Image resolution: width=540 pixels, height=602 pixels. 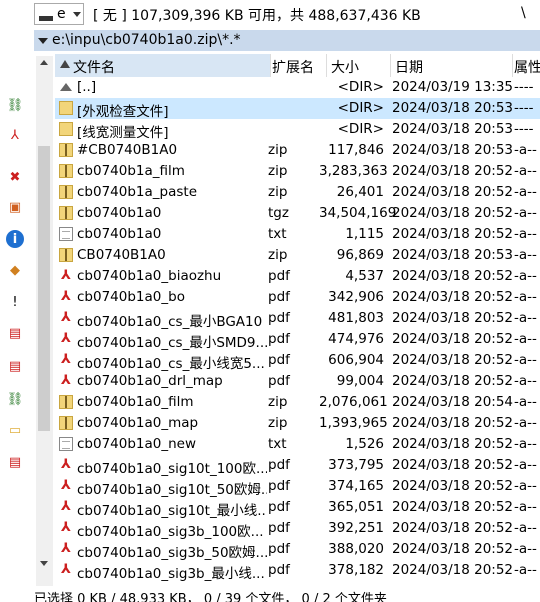 What do you see at coordinates (523, 13) in the screenshot?
I see `root-button: \` at bounding box center [523, 13].